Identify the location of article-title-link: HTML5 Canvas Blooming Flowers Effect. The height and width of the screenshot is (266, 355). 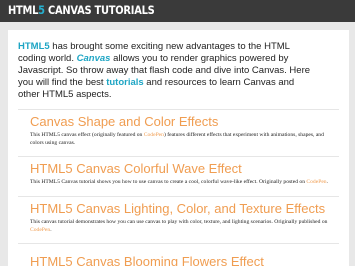
(182, 260).